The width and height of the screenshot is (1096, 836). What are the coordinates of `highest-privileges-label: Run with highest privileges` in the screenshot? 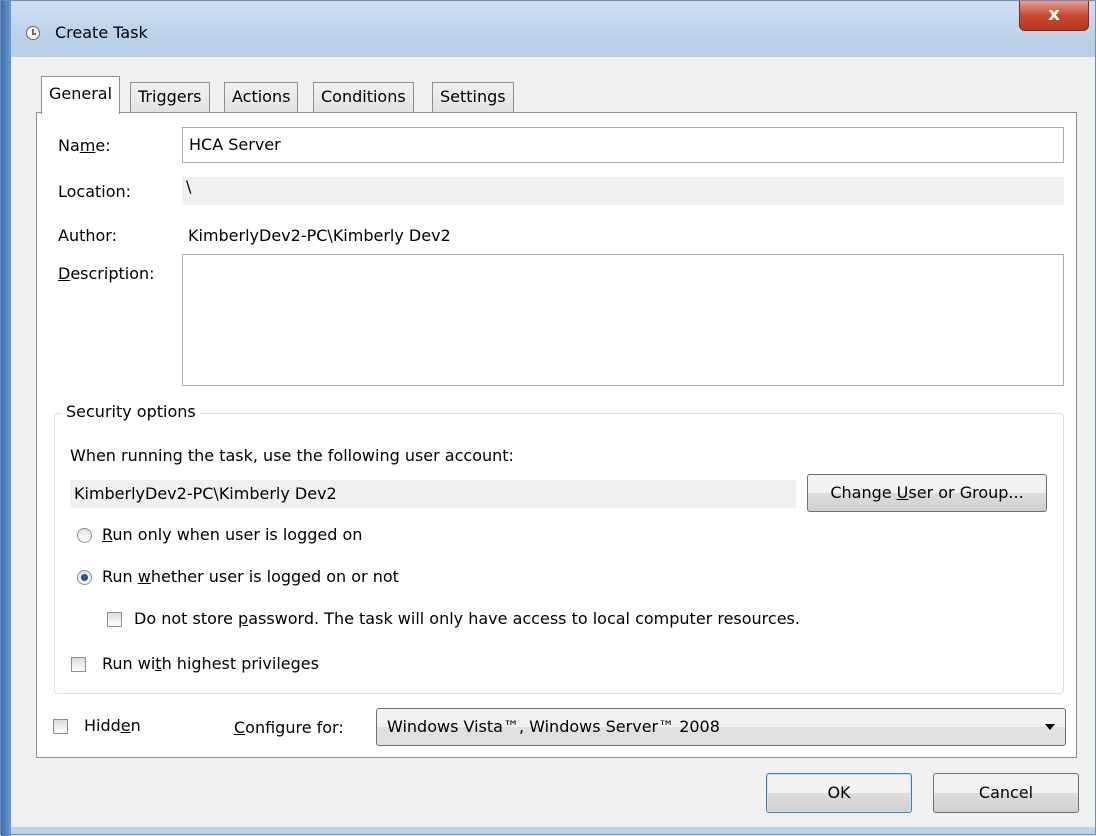 It's located at (210, 663).